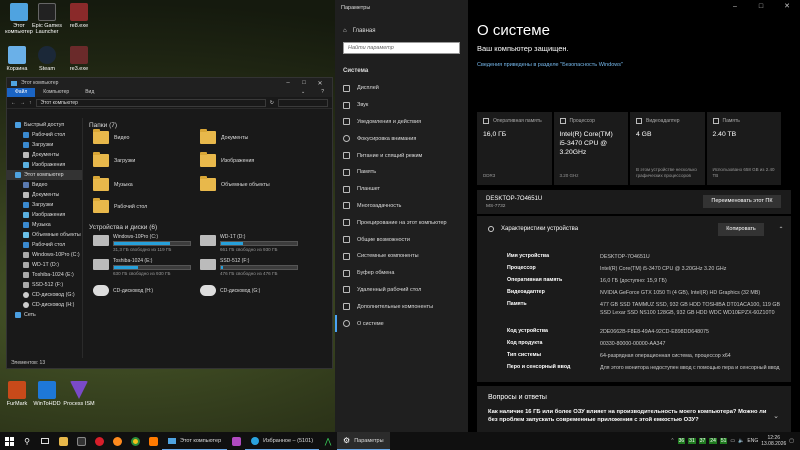 The width and height of the screenshot is (800, 450). Describe the element at coordinates (791, 441) in the screenshot. I see `notification-icon: ▢` at that location.